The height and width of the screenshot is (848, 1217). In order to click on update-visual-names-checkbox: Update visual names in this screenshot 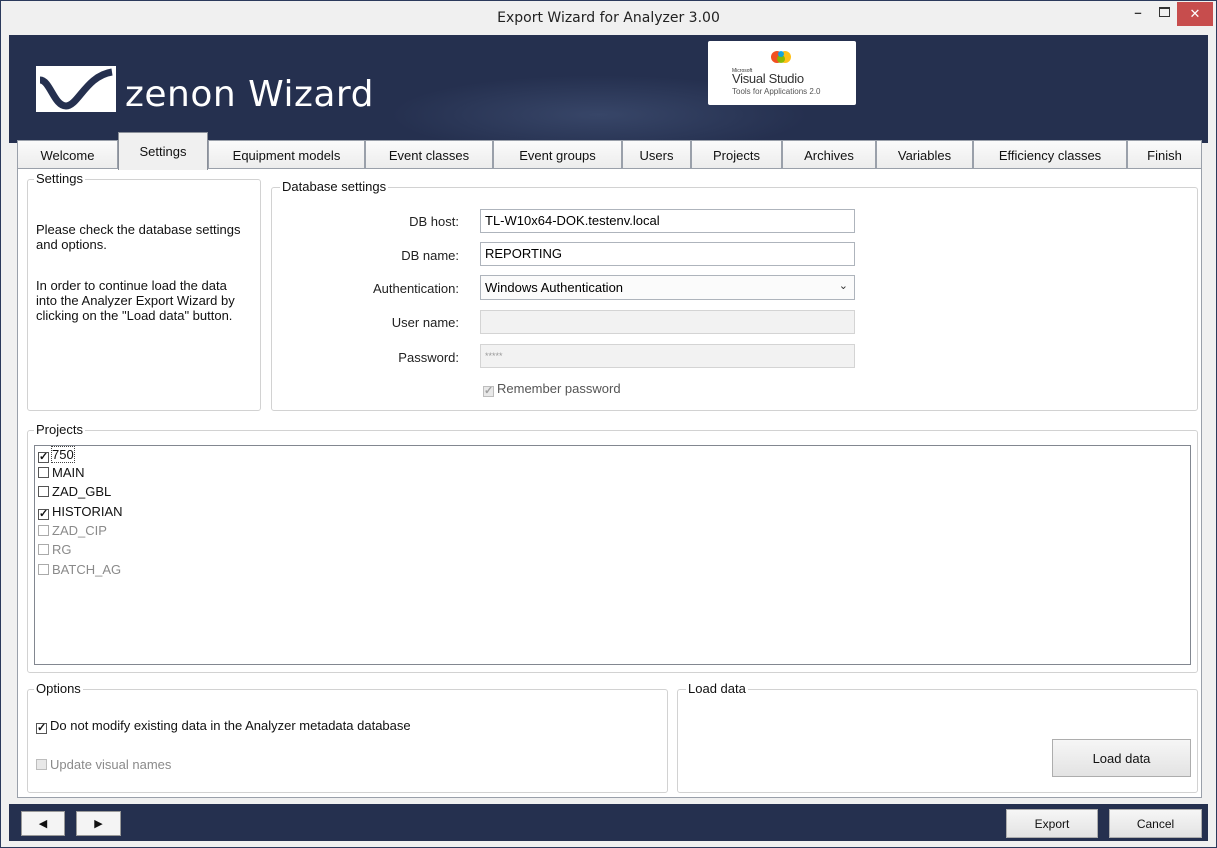, I will do `click(103, 764)`.